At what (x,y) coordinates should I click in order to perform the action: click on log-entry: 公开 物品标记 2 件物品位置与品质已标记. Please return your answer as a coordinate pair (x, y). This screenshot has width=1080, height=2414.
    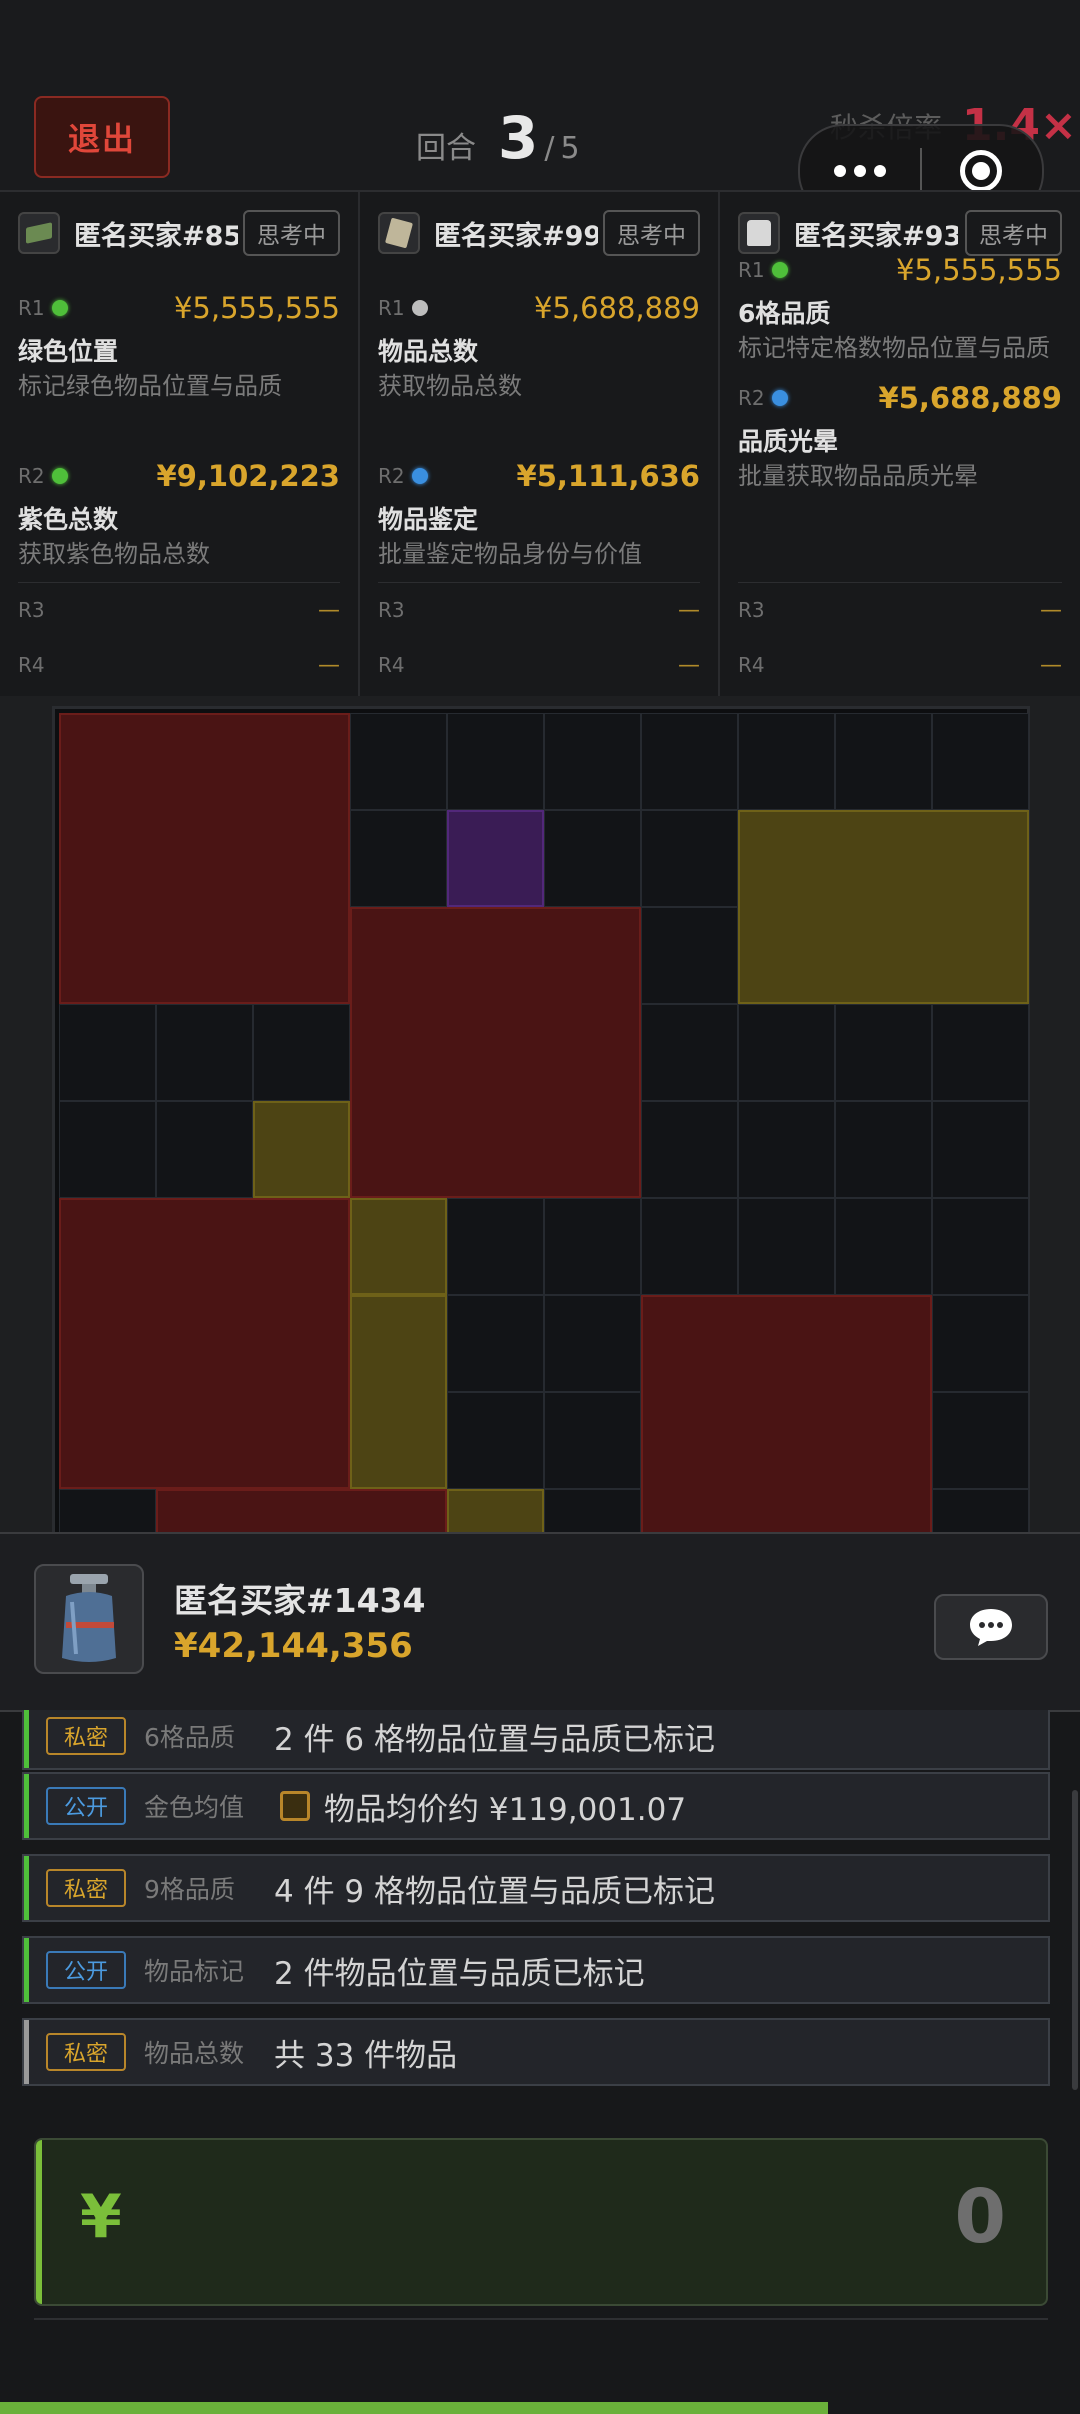
    Looking at the image, I should click on (536, 1970).